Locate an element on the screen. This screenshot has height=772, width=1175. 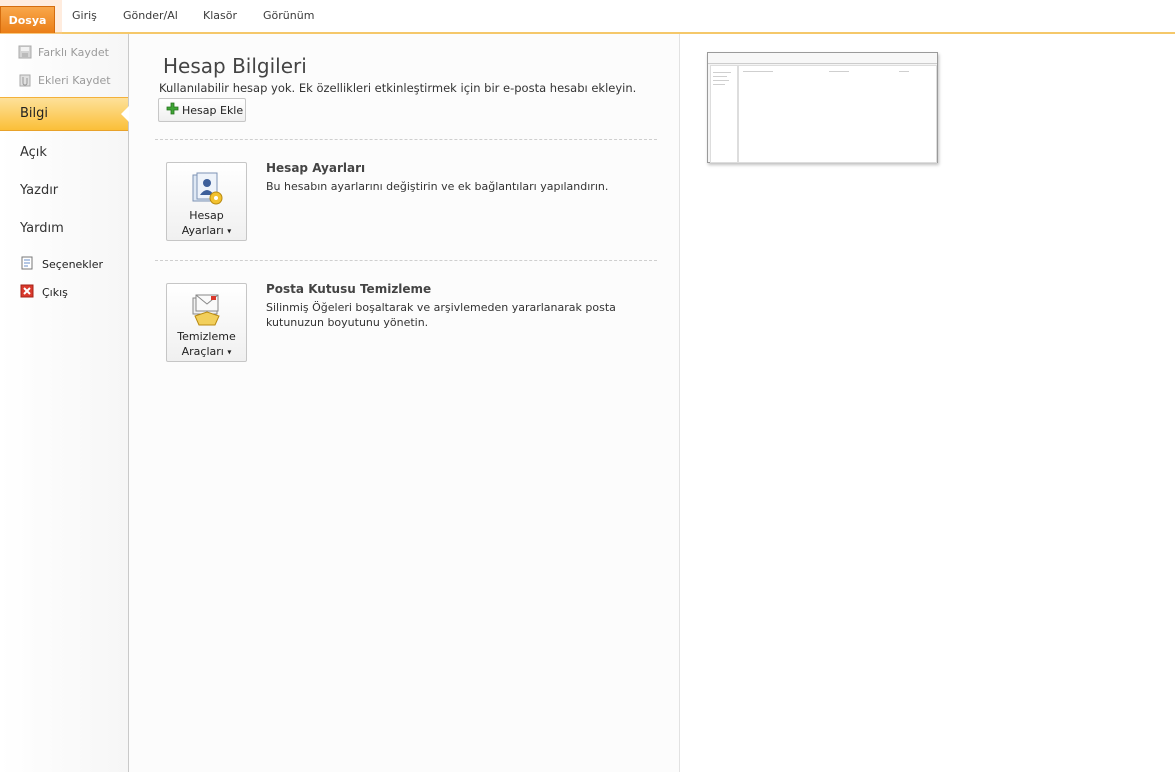
preview-nav-pane is located at coordinates (724, 114).